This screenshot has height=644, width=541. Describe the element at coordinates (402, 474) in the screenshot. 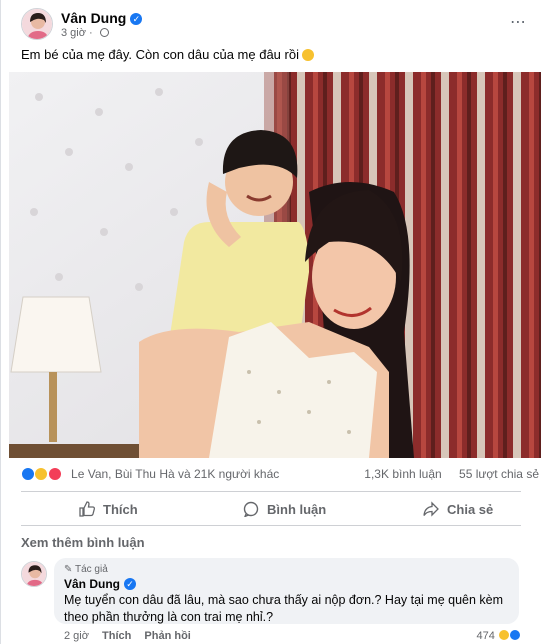

I see `comment-count: 1,3K bình luận` at that location.